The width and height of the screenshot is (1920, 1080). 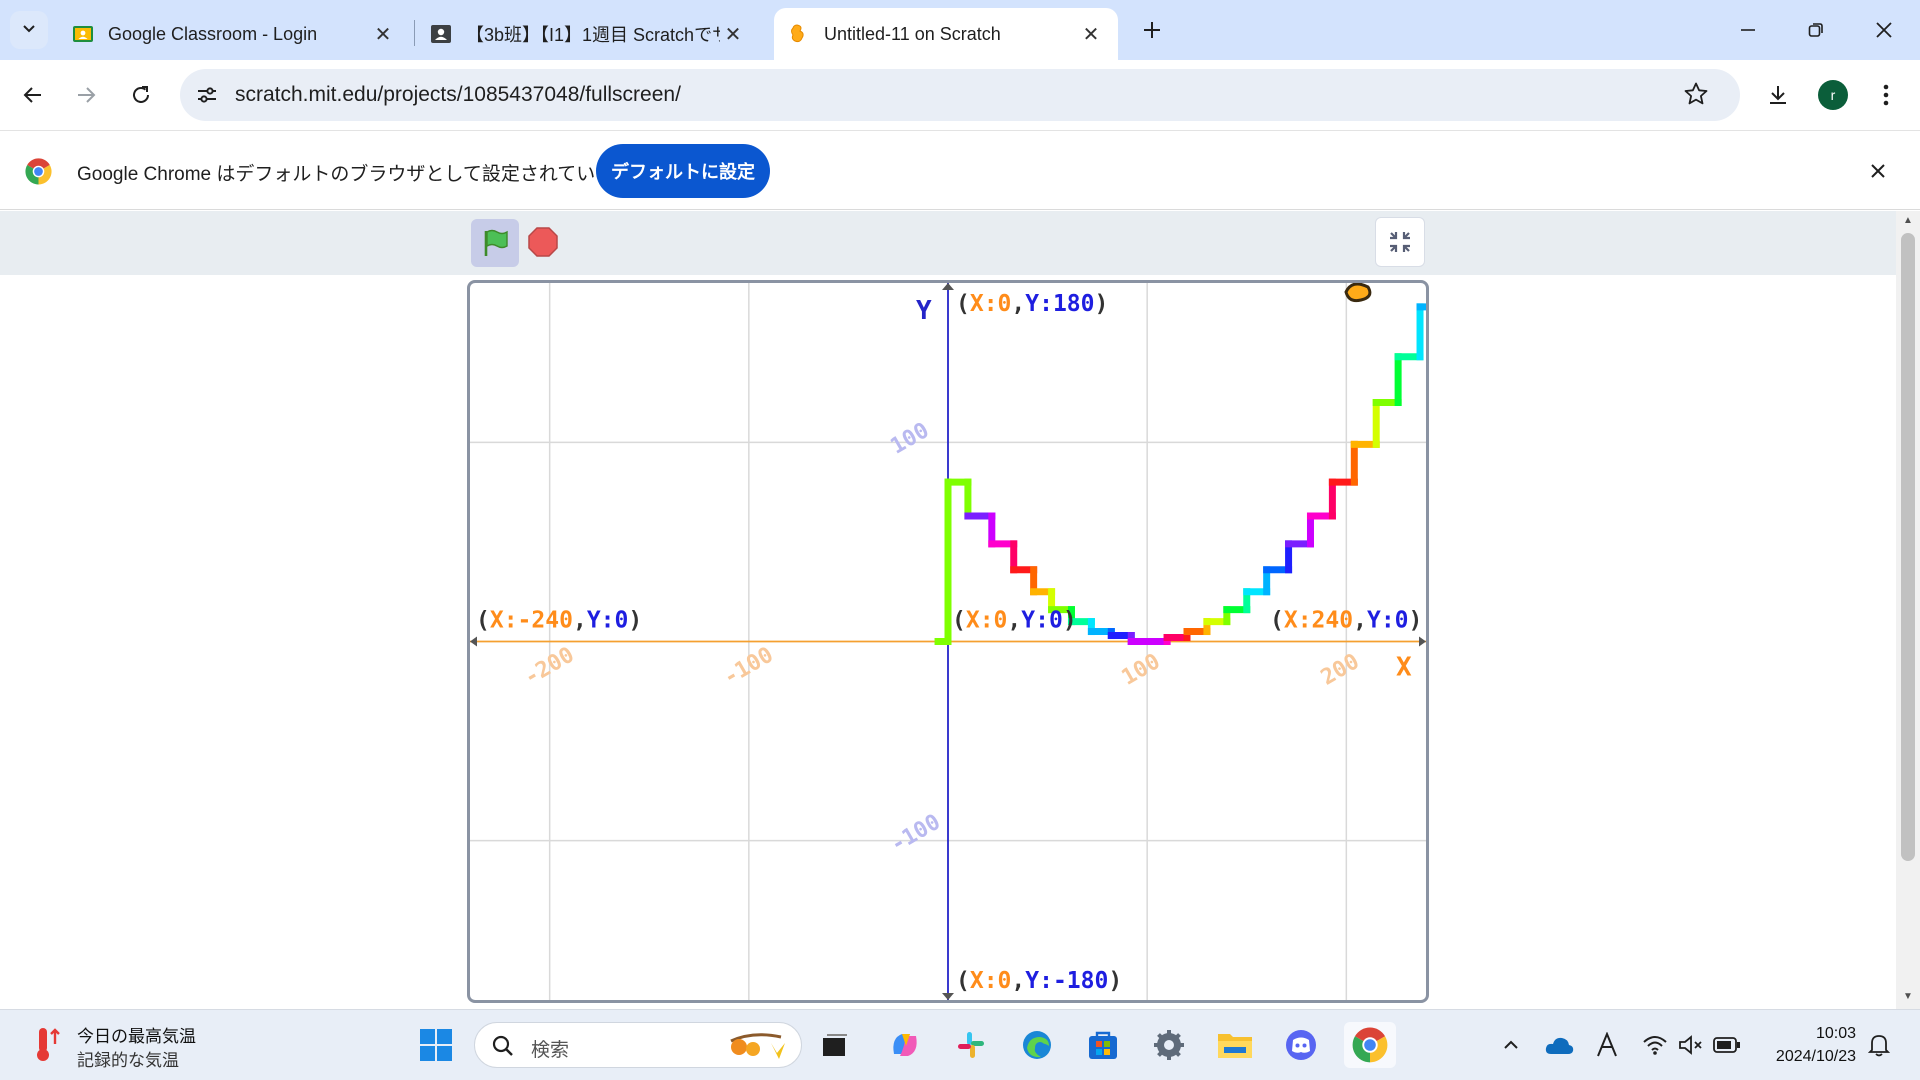 I want to click on tab-classroom: Google Classroom - Login ✕, so click(x=234, y=34).